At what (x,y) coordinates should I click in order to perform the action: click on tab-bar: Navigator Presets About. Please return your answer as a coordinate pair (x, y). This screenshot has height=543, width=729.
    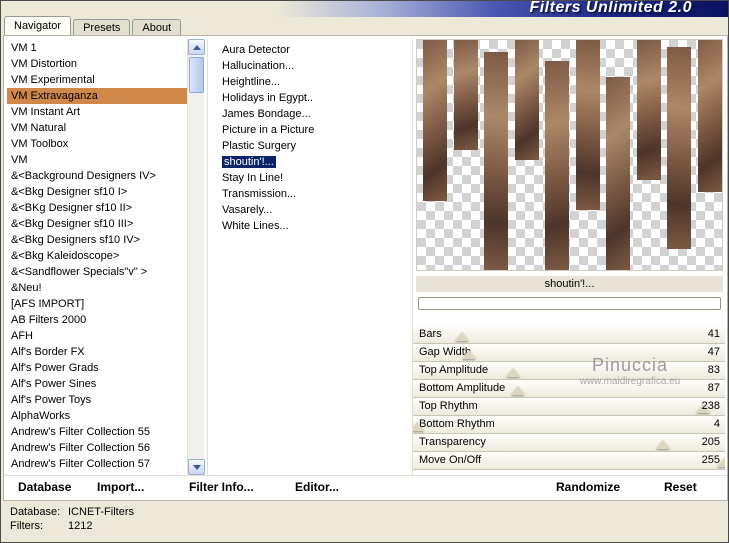
    Looking at the image, I should click on (93, 25).